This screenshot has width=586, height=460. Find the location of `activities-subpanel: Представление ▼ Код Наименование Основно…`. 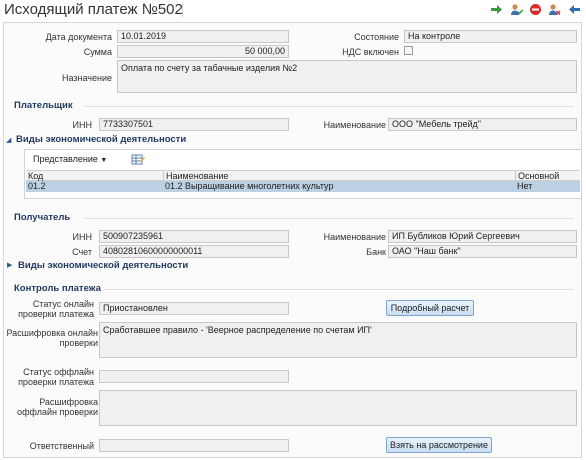

activities-subpanel: Представление ▼ Код Наименование Основно… is located at coordinates (303, 174).